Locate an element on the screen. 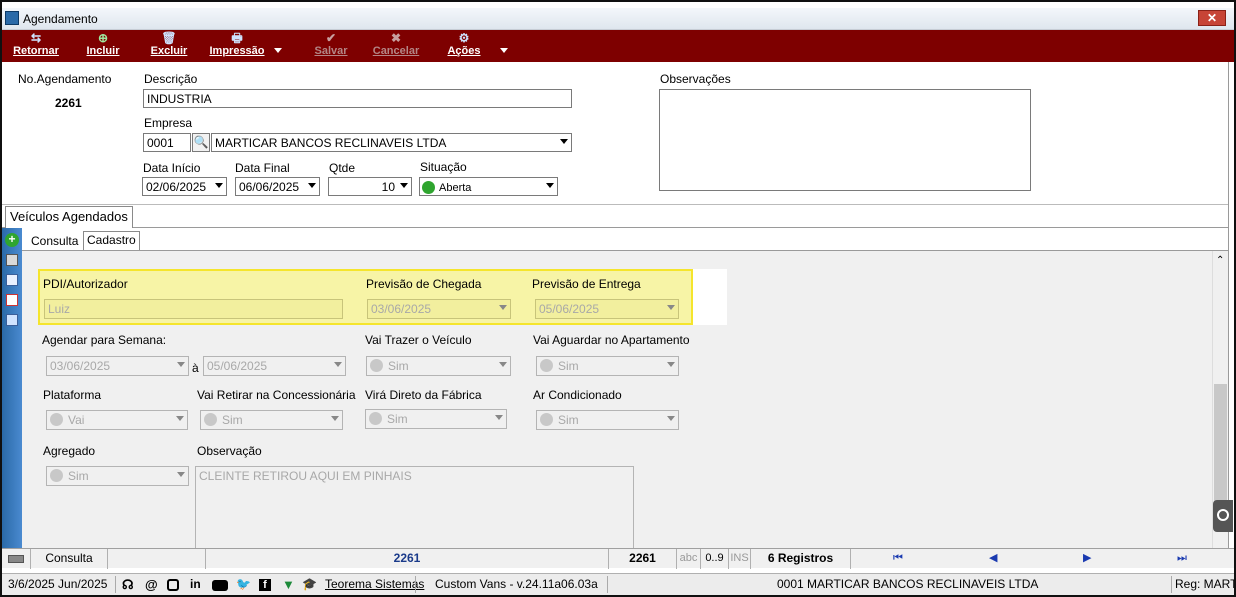  prev-chegada-input: 03/06/2025 is located at coordinates (439, 309).